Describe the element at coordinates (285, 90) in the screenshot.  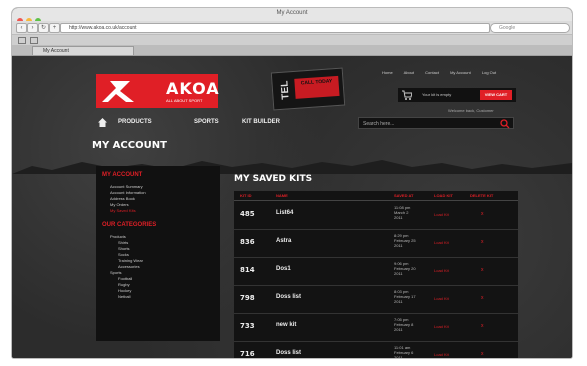
I see `tel-label: TEL` at that location.